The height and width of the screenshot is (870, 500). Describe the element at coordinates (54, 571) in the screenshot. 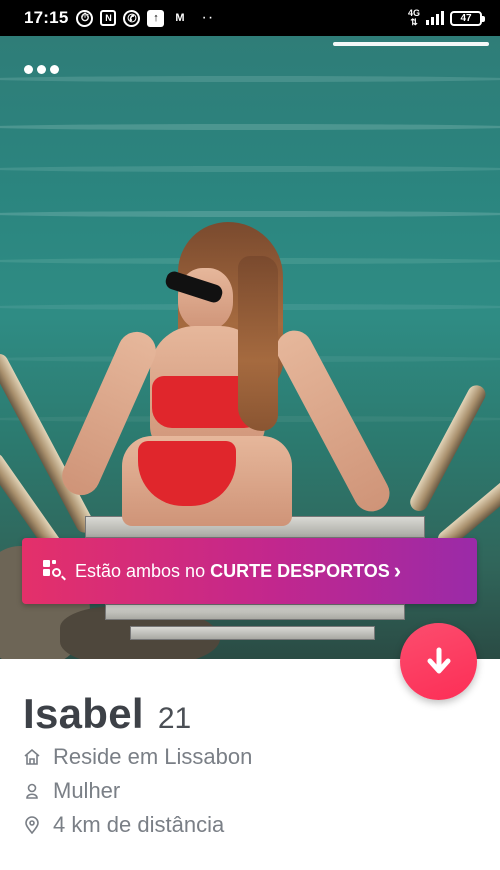

I see `explore-icon` at that location.